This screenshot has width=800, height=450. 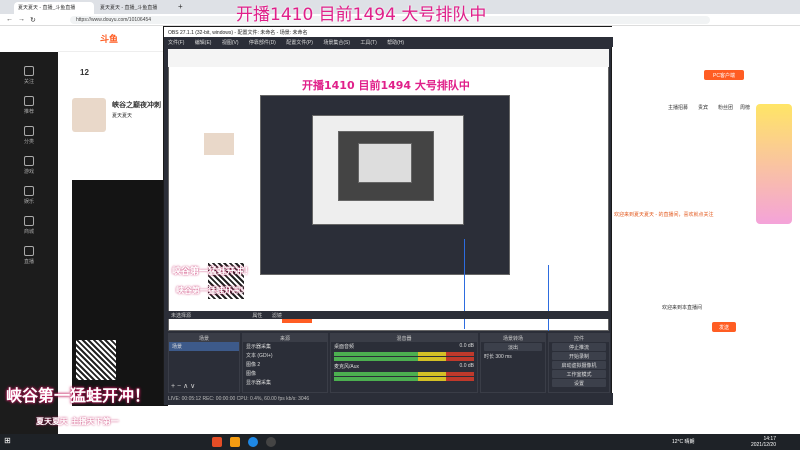 I want to click on nav-item-recommend: 推荐, so click(x=29, y=106).